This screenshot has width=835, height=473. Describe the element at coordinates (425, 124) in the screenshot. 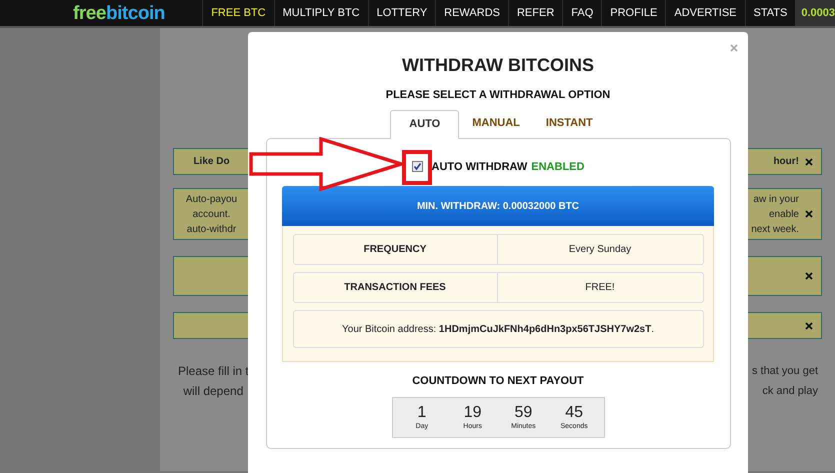

I see `option-tab: AUTO` at that location.